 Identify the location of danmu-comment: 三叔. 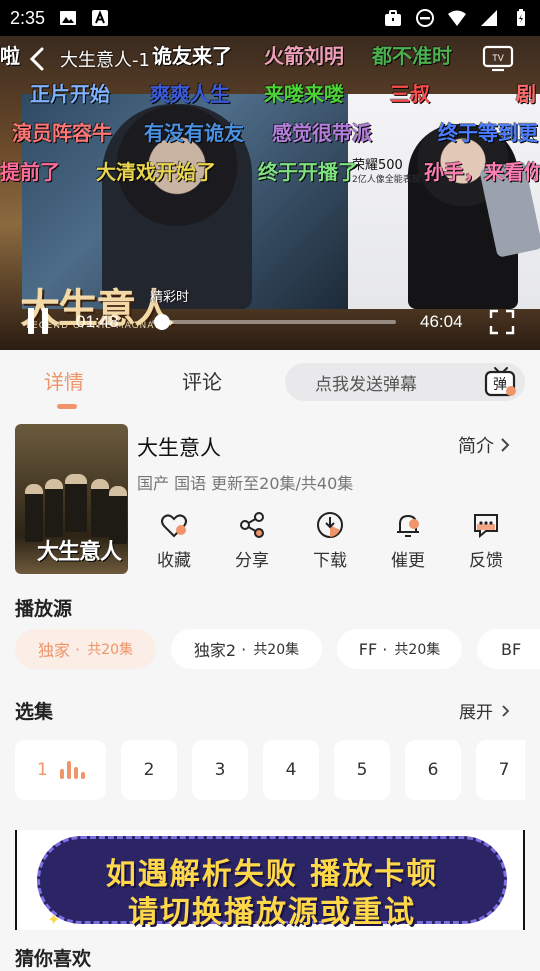
(410, 94).